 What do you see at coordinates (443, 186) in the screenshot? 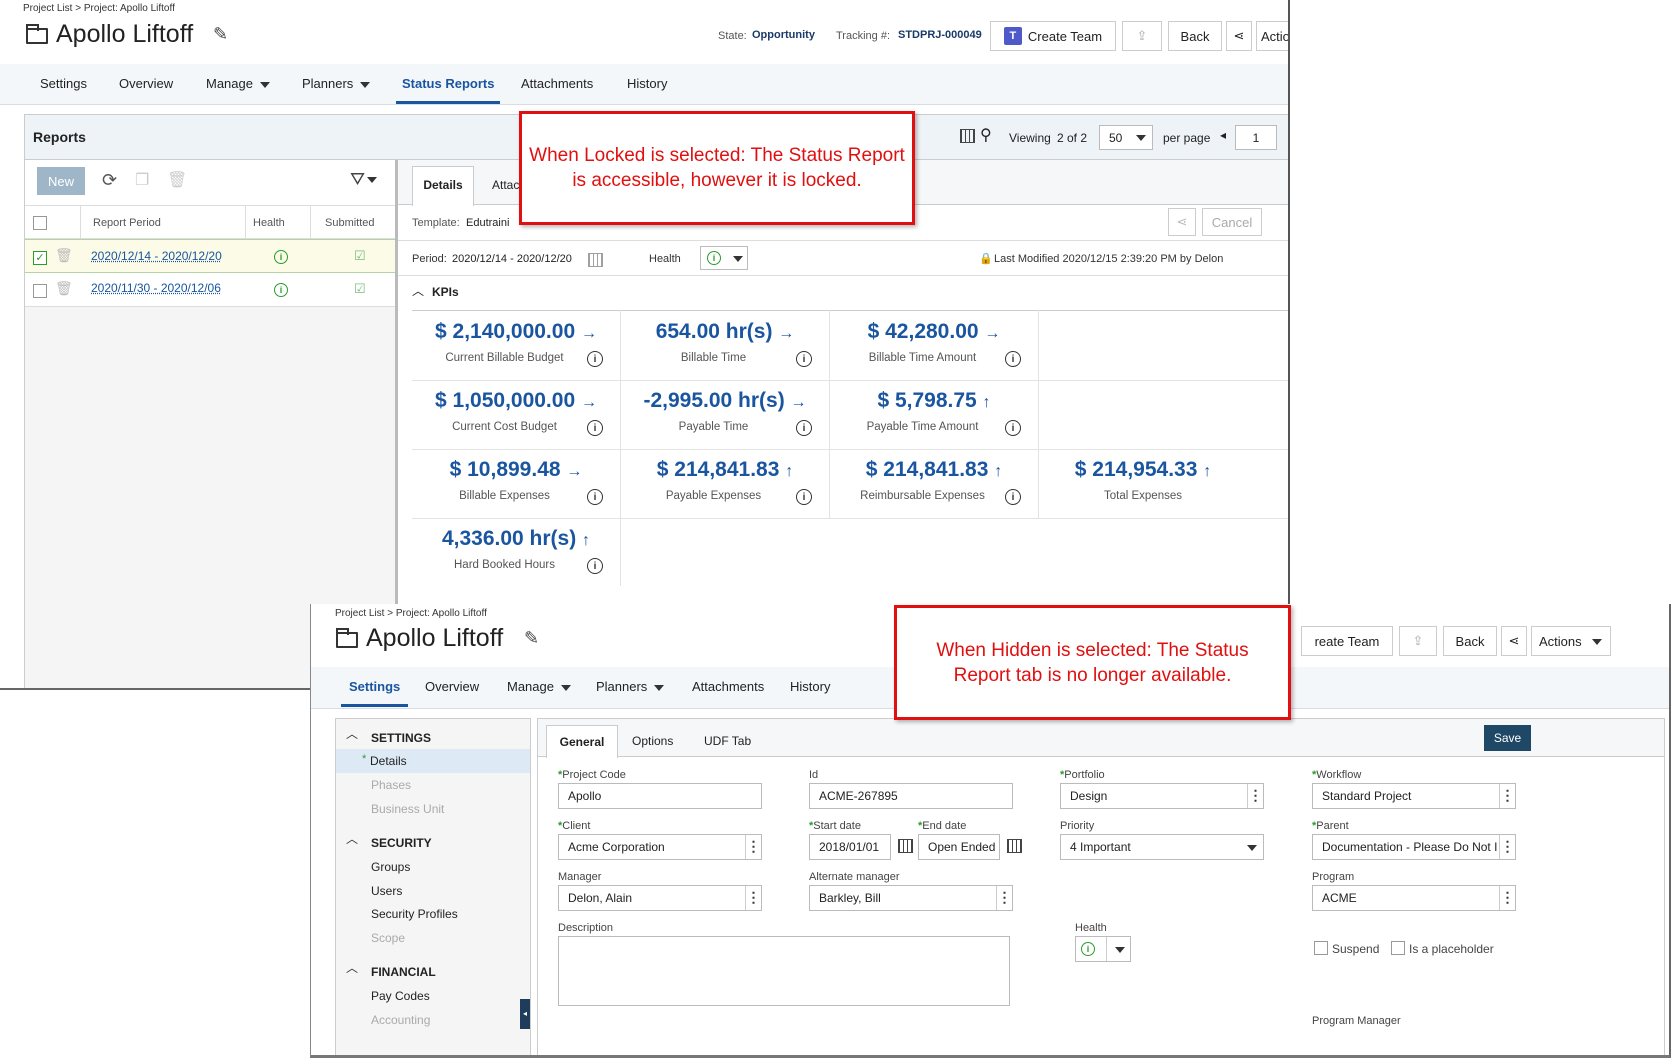
I see `tab-details: Details` at bounding box center [443, 186].